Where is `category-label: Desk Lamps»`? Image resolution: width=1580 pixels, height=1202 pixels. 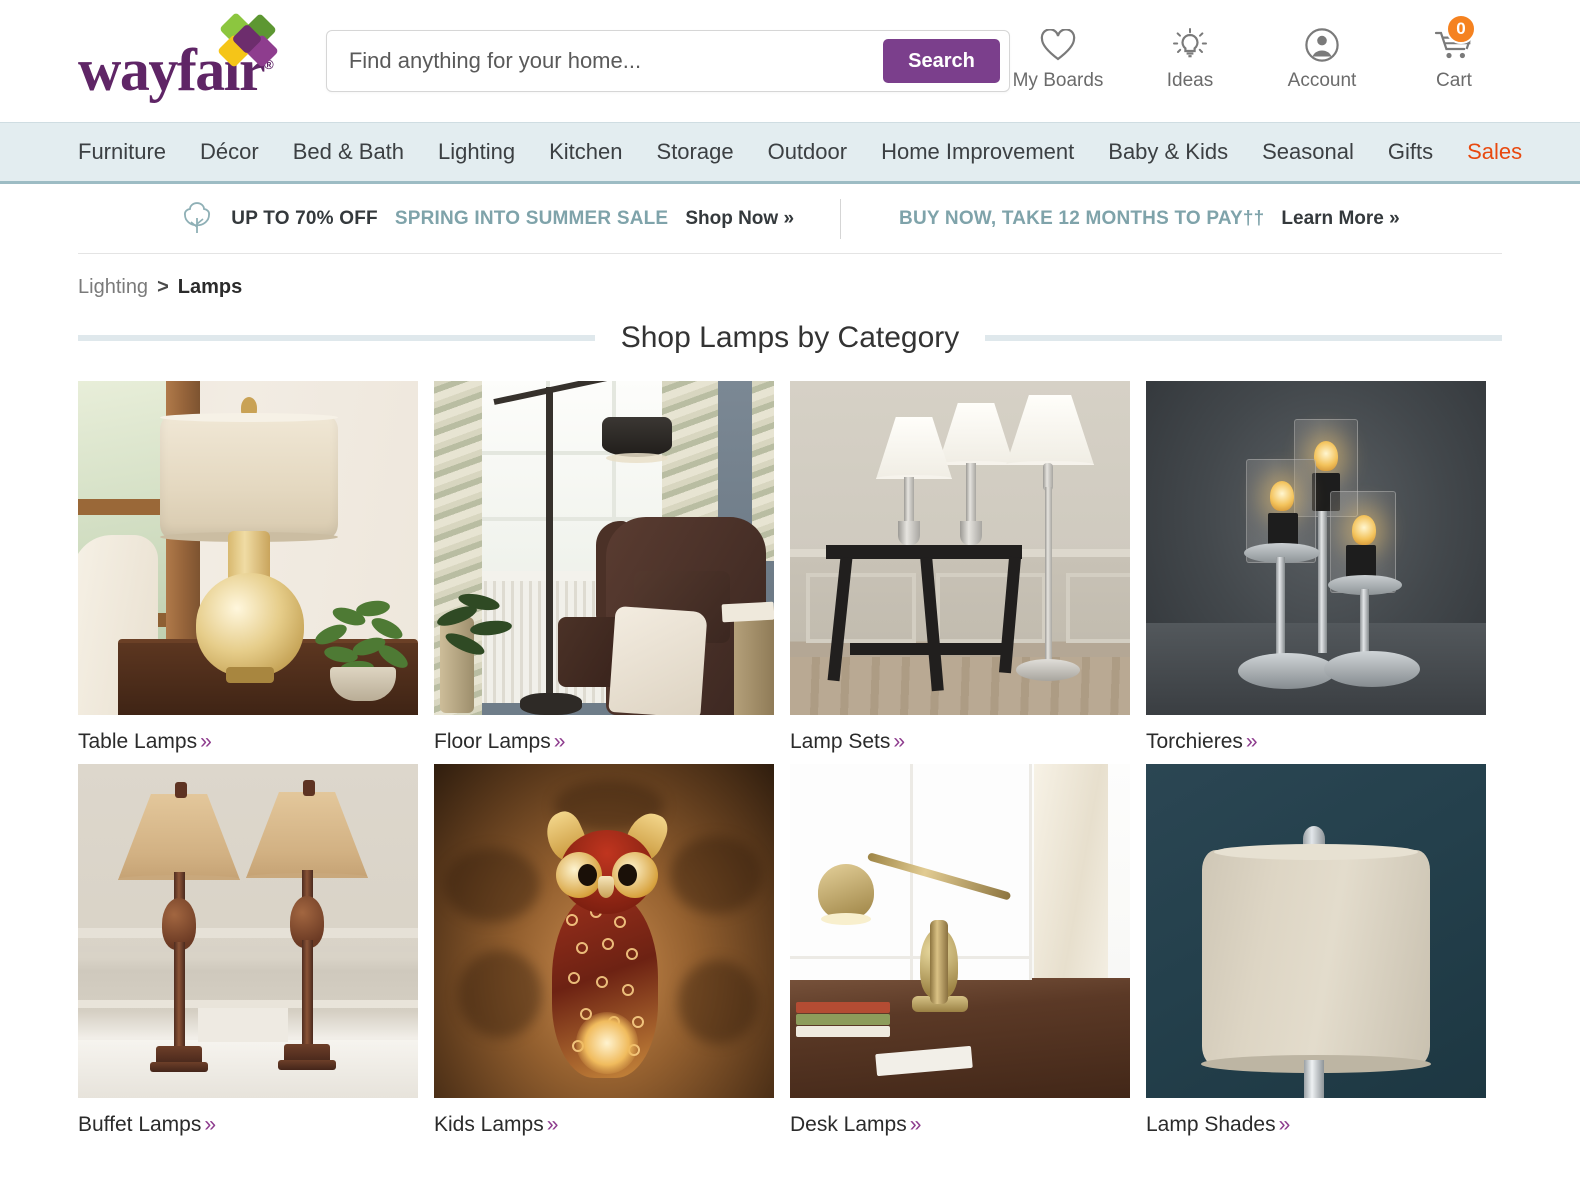 category-label: Desk Lamps» is located at coordinates (856, 1124).